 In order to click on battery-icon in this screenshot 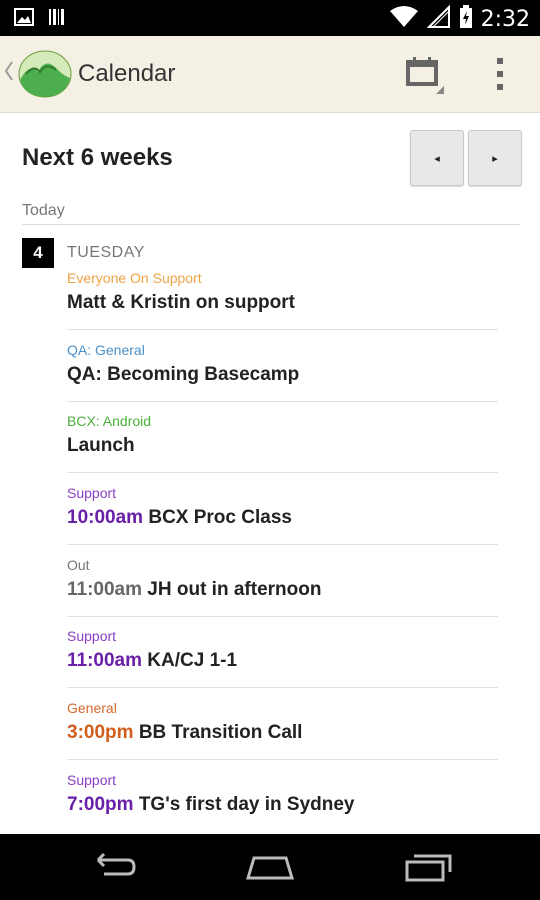, I will do `click(466, 19)`.